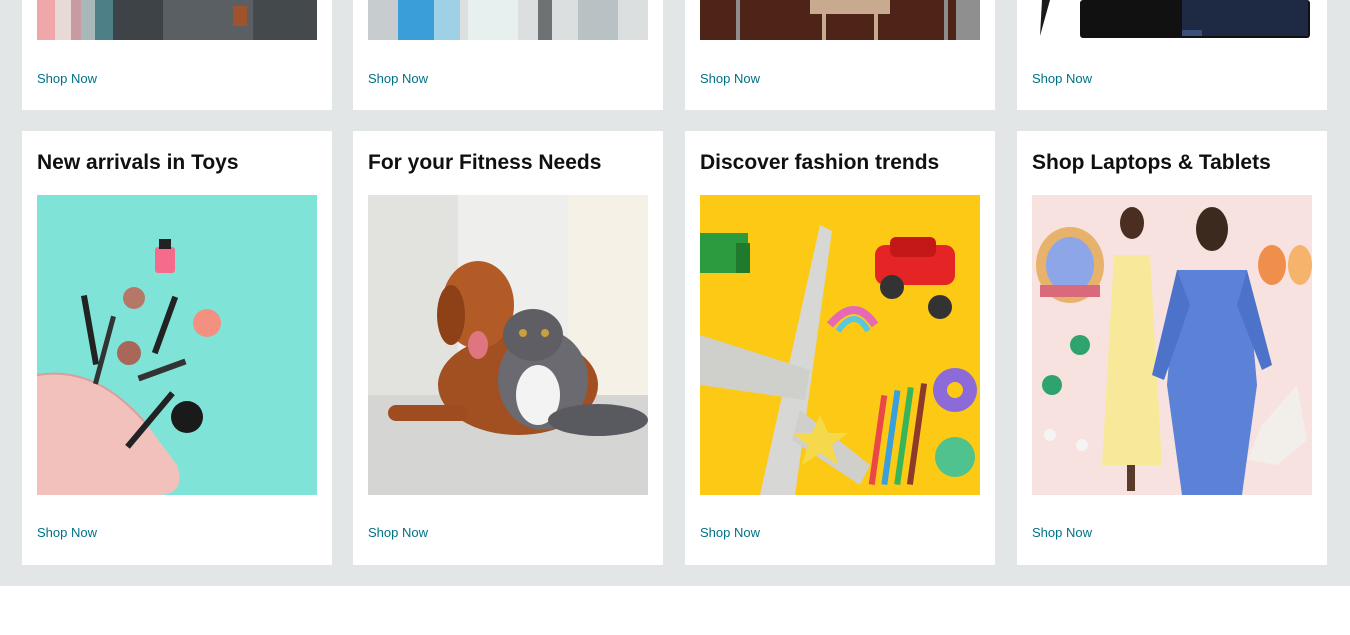 The height and width of the screenshot is (635, 1350). Describe the element at coordinates (485, 162) in the screenshot. I see `card-title: For your Fitness Needs` at that location.